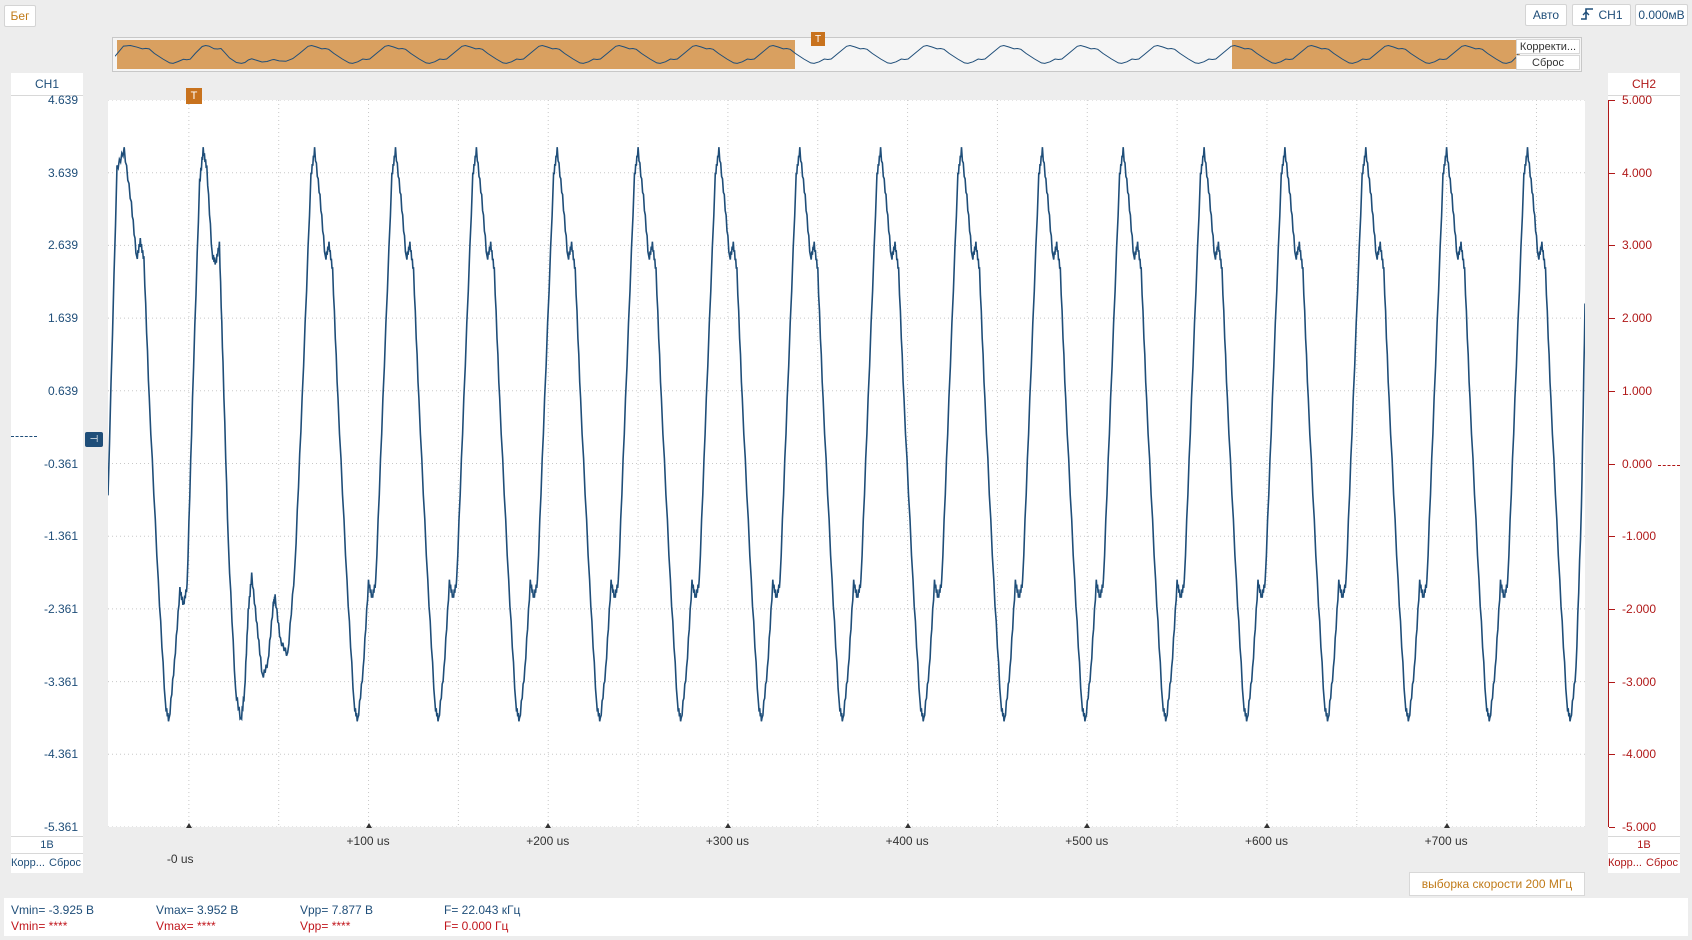 This screenshot has height=940, width=1692. Describe the element at coordinates (20, 16) in the screenshot. I see `run-button: Бег` at that location.